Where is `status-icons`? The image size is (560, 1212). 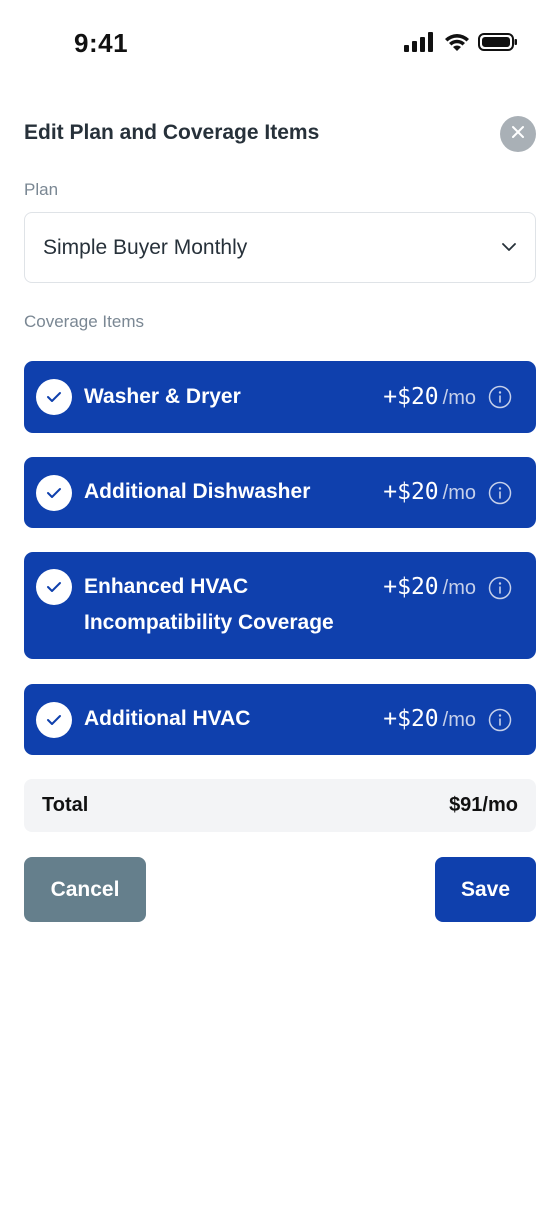 status-icons is located at coordinates (461, 42).